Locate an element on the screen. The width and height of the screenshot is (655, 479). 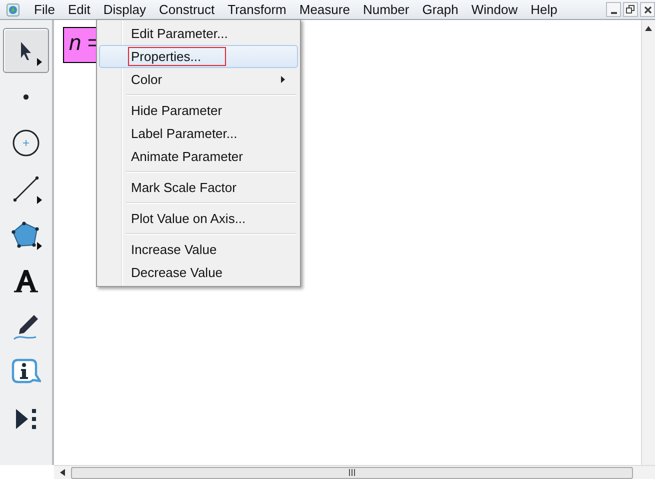
text-tool-icon is located at coordinates (26, 280).